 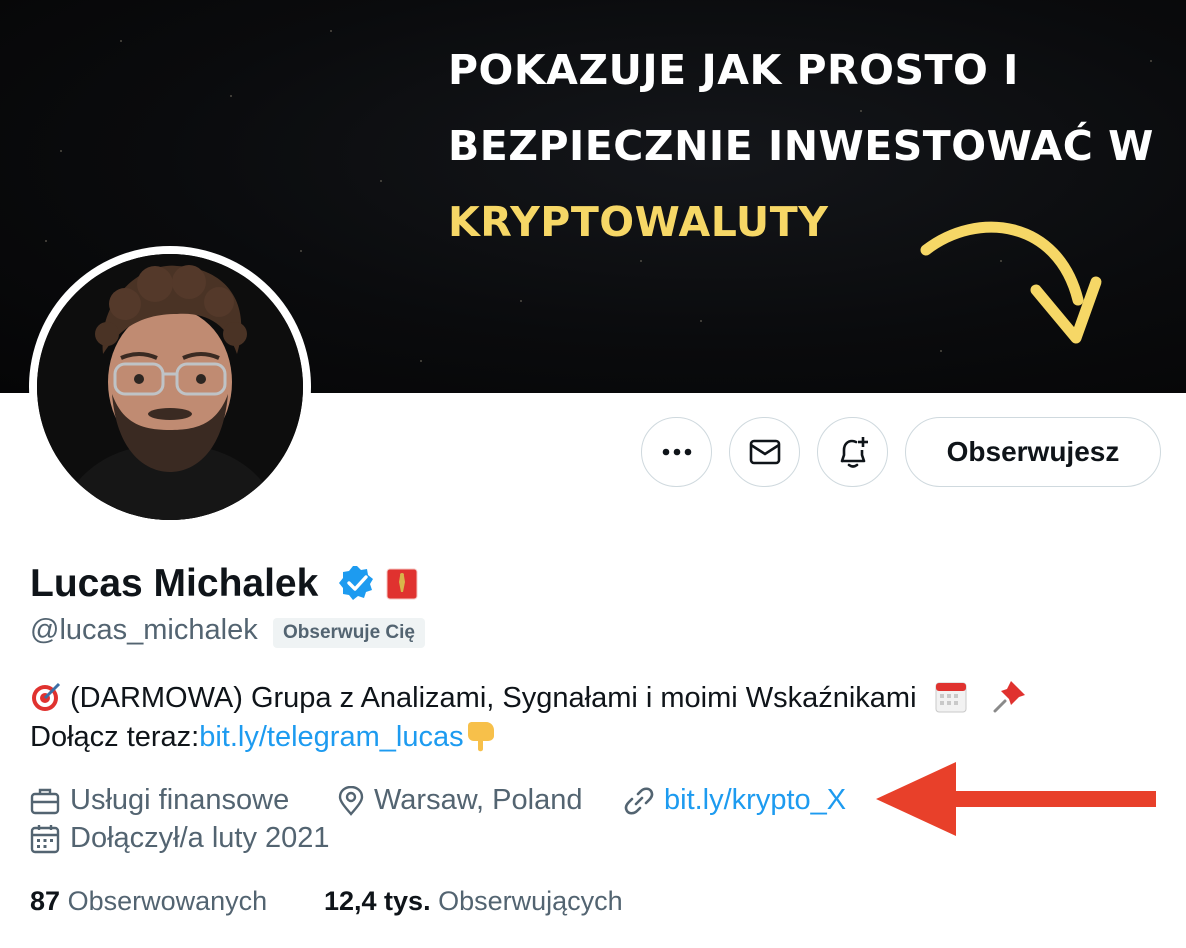 What do you see at coordinates (1011, 282) in the screenshot?
I see `curved-arrow-icon` at bounding box center [1011, 282].